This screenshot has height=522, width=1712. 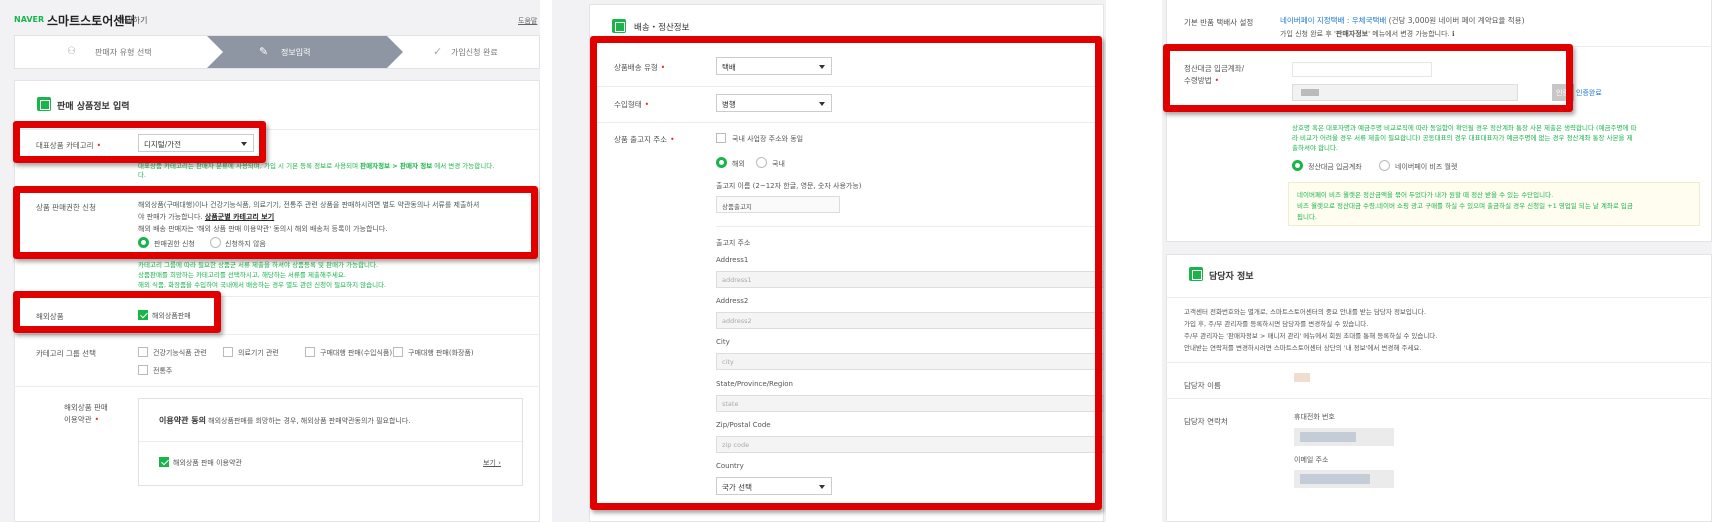 What do you see at coordinates (1384, 165) in the screenshot?
I see `settle-wallet-radio` at bounding box center [1384, 165].